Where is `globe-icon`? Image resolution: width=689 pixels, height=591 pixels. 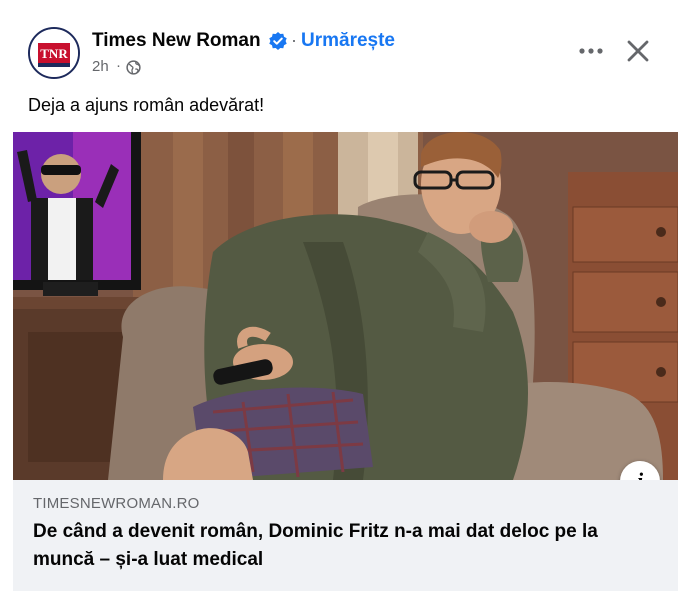 globe-icon is located at coordinates (133, 67).